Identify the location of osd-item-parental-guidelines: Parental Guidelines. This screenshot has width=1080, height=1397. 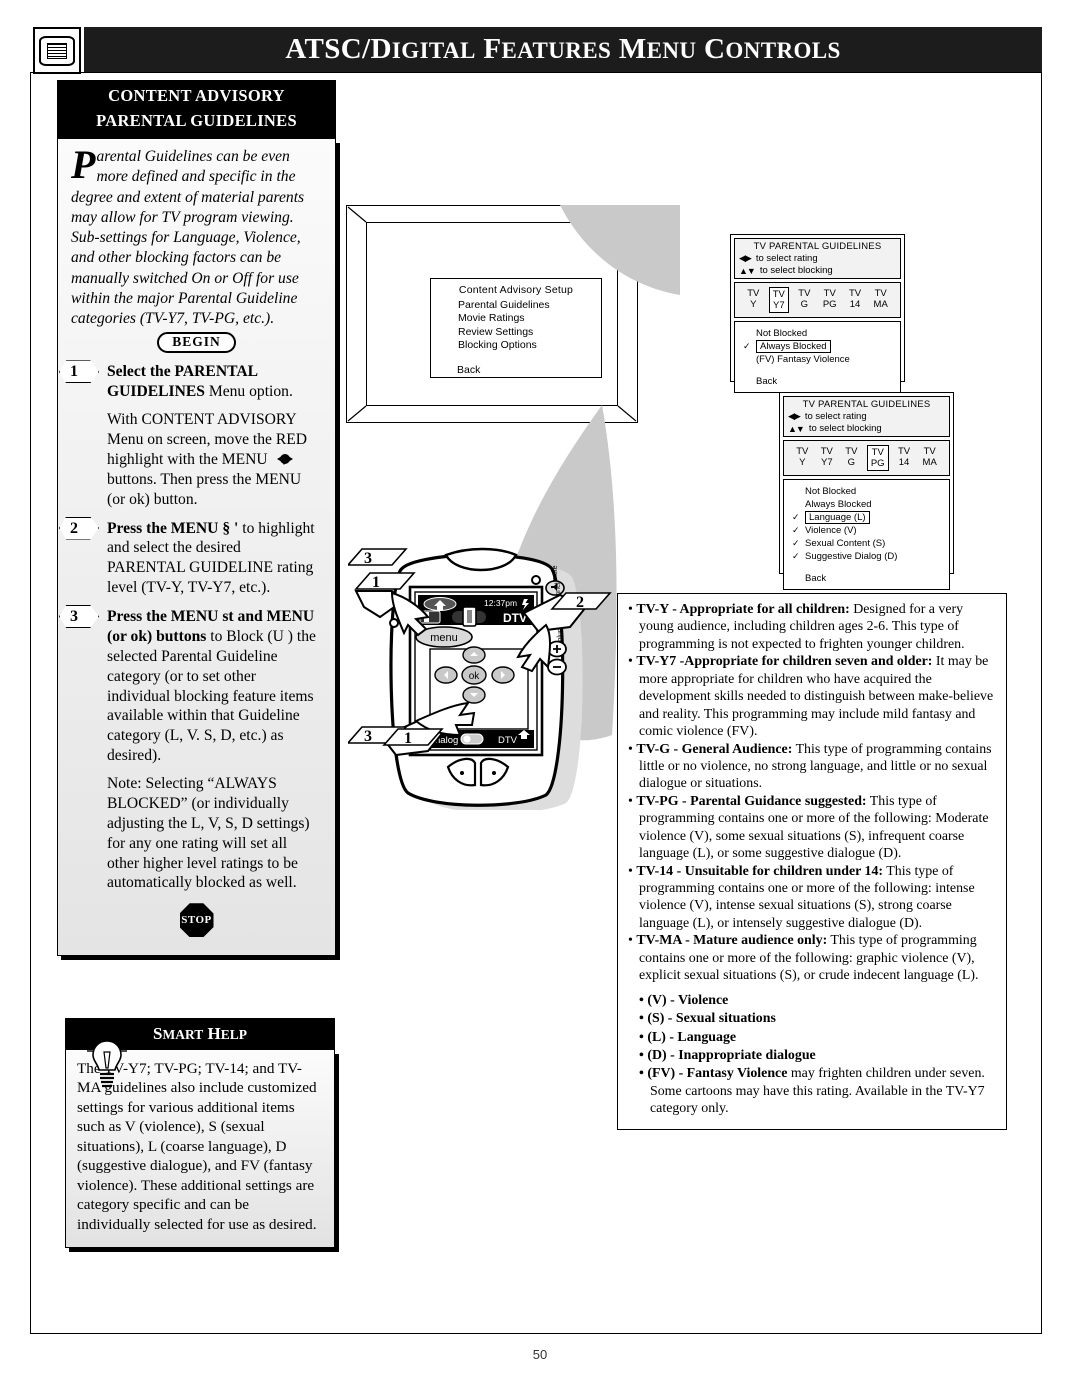
(529, 306).